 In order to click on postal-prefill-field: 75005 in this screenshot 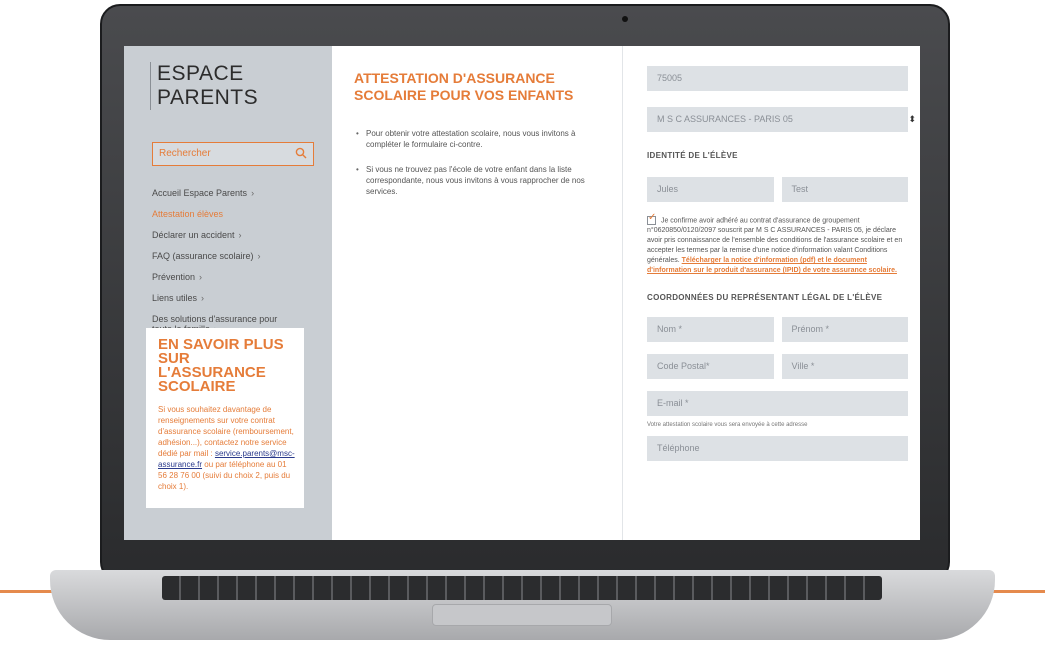, I will do `click(777, 78)`.